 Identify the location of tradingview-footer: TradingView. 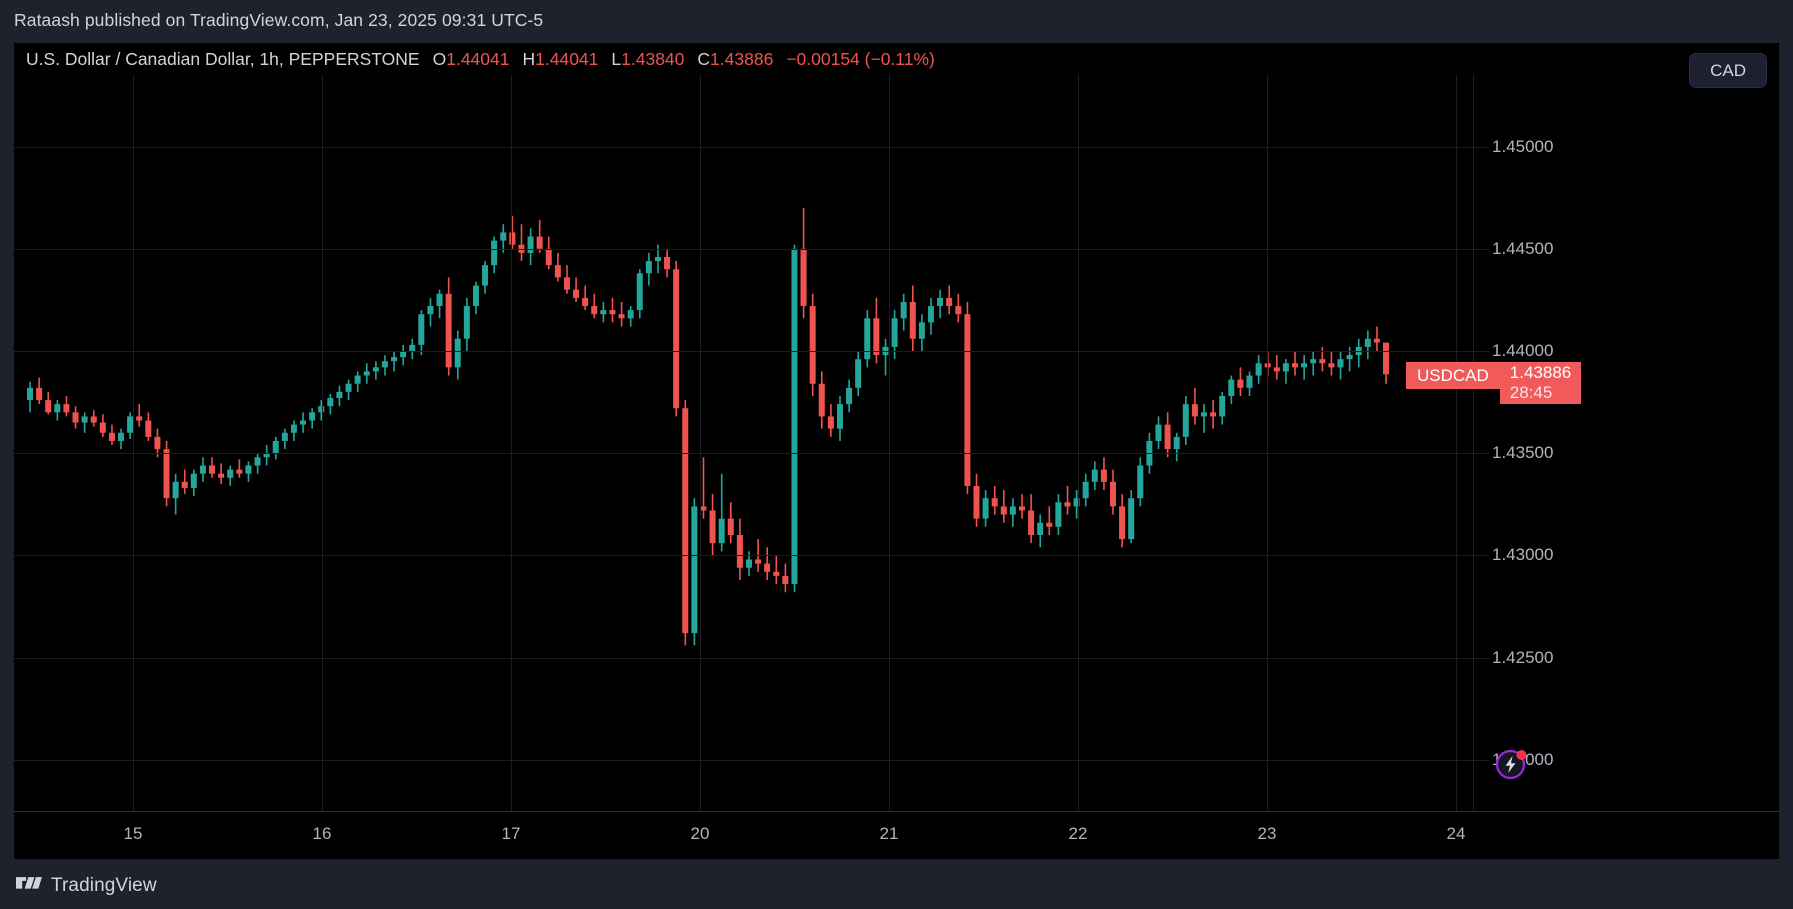
(86, 886).